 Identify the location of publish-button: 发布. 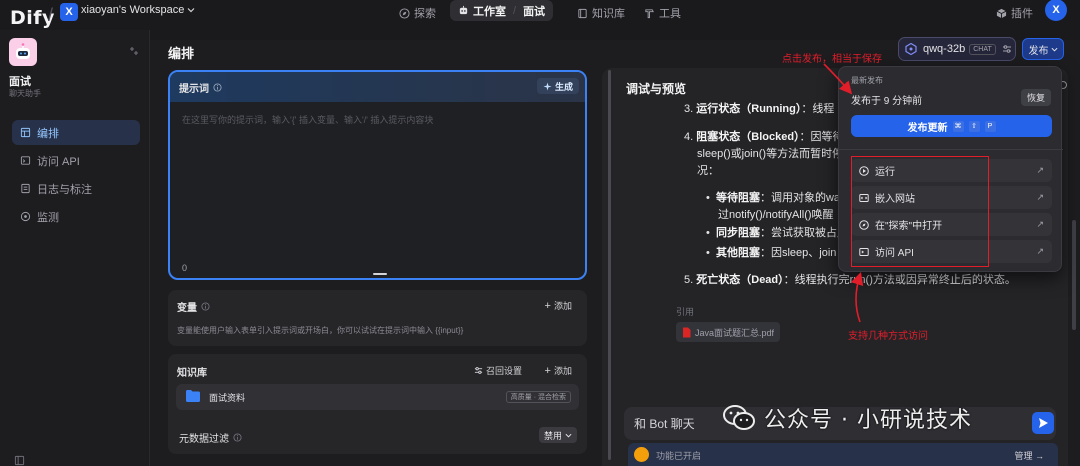
(1043, 49).